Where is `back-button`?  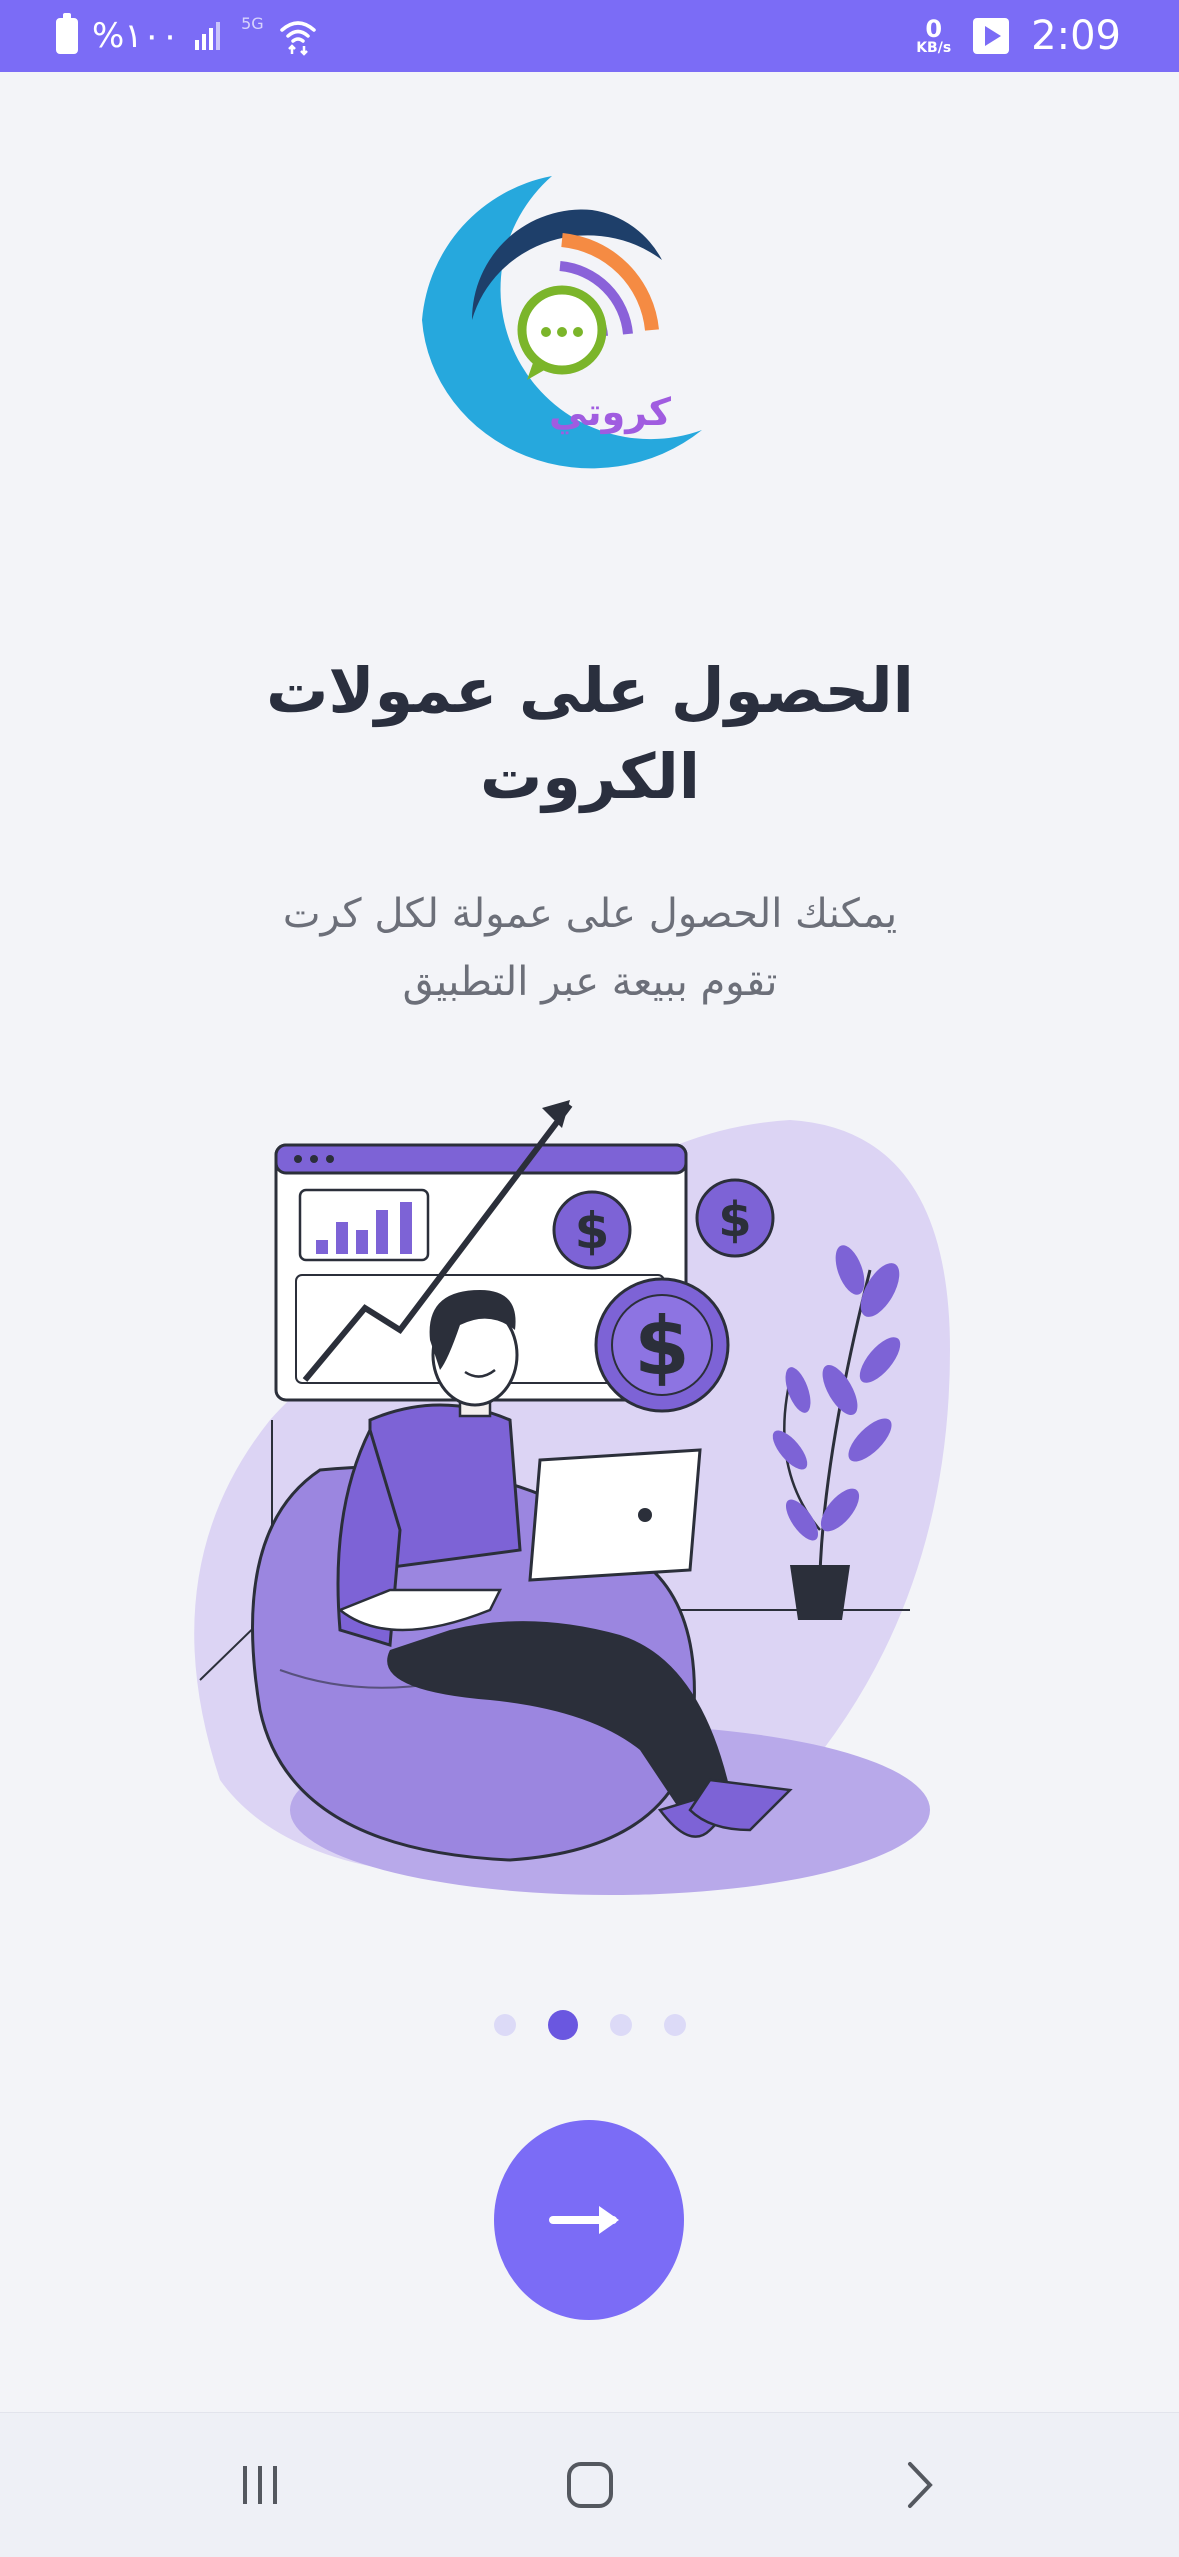 back-button is located at coordinates (920, 2485).